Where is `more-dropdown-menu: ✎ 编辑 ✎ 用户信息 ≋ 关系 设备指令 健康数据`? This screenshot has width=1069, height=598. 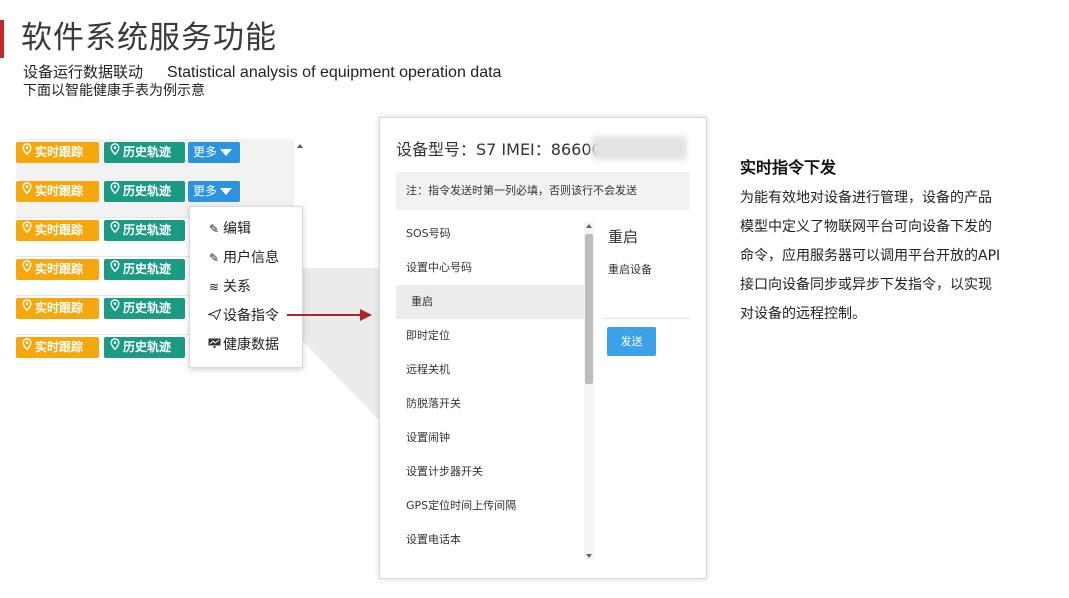 more-dropdown-menu: ✎ 编辑 ✎ 用户信息 ≋ 关系 设备指令 健康数据 is located at coordinates (246, 287).